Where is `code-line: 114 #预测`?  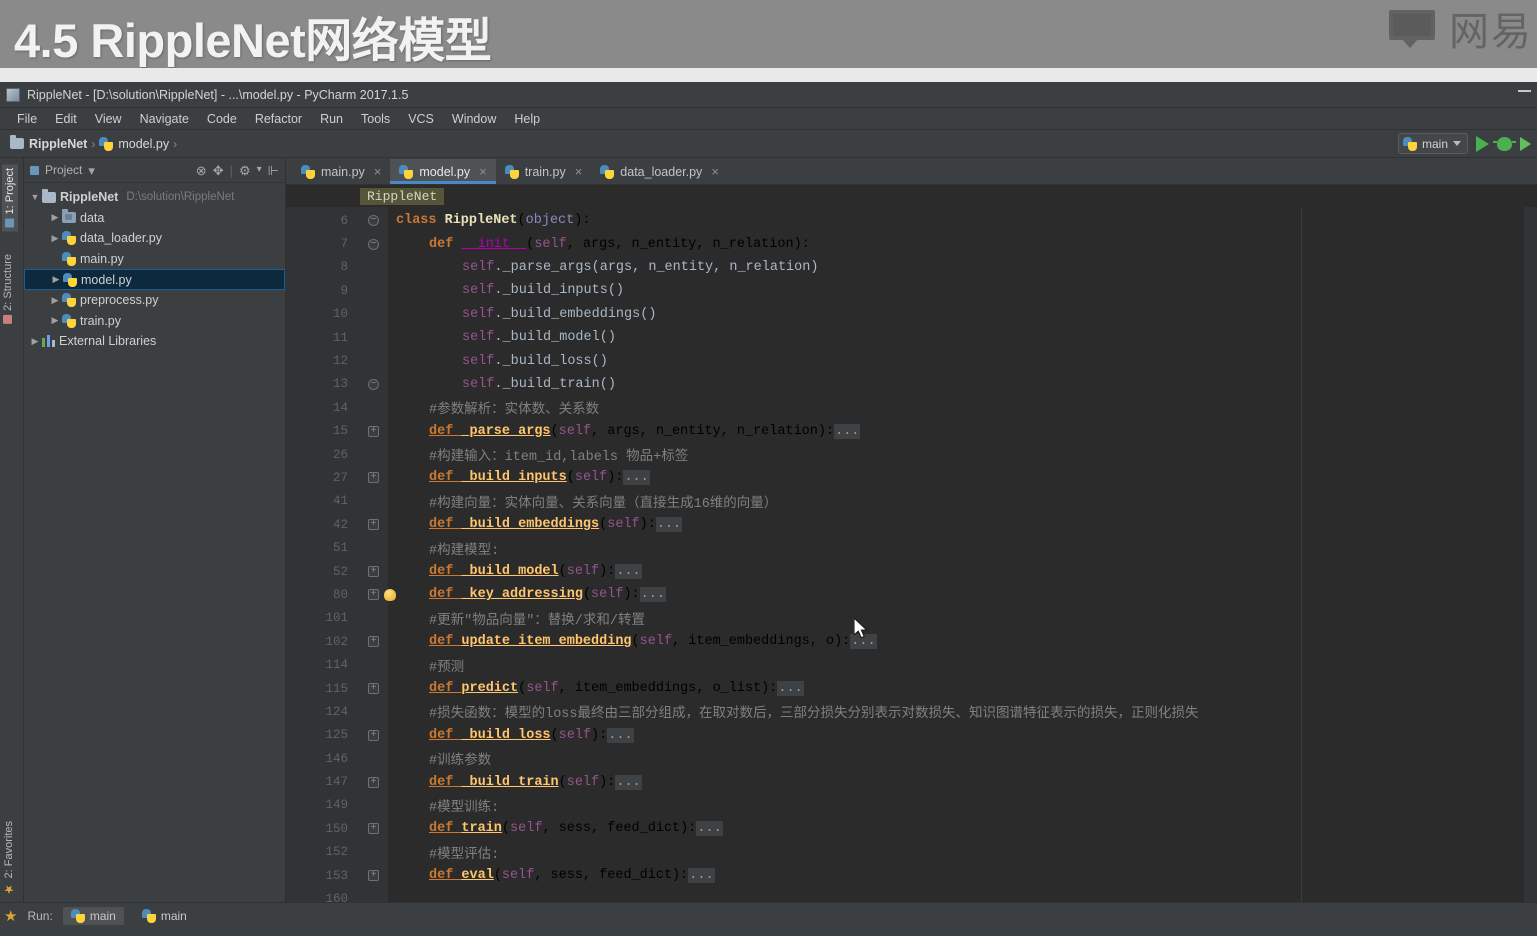 code-line: 114 #预测 is located at coordinates (911, 664).